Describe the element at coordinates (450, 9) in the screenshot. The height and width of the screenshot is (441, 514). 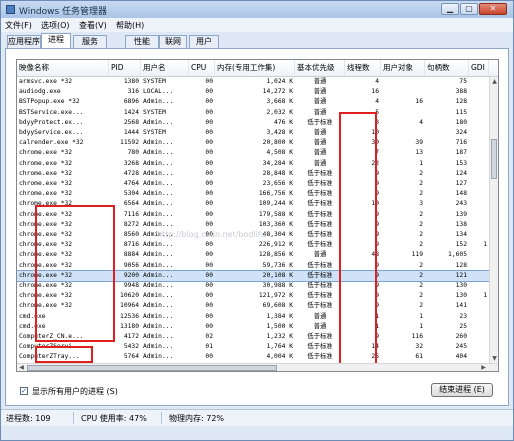
I see `minimize-button: ▁` at that location.